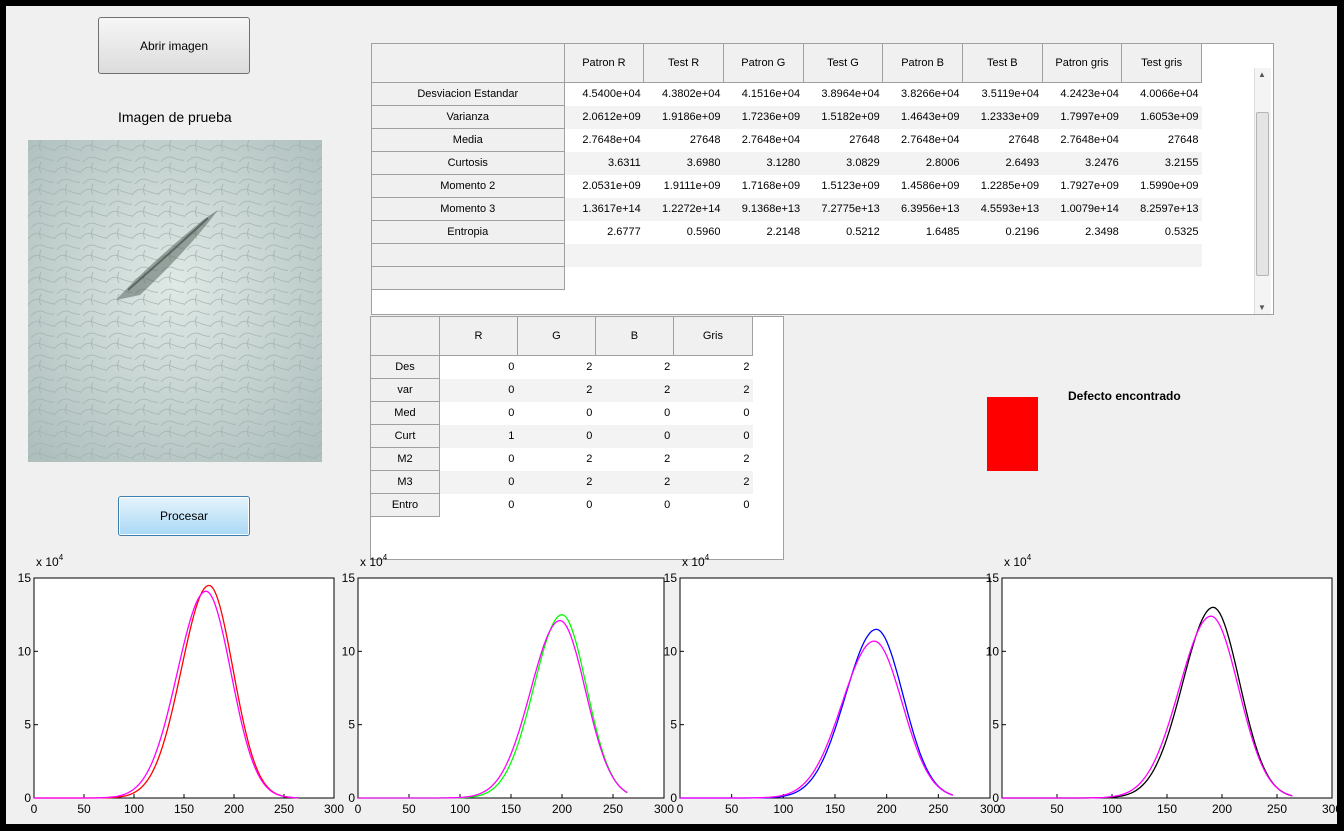 This screenshot has height=831, width=1344. What do you see at coordinates (843, 232) in the screenshot?
I see `table-cell: 0.5212` at bounding box center [843, 232].